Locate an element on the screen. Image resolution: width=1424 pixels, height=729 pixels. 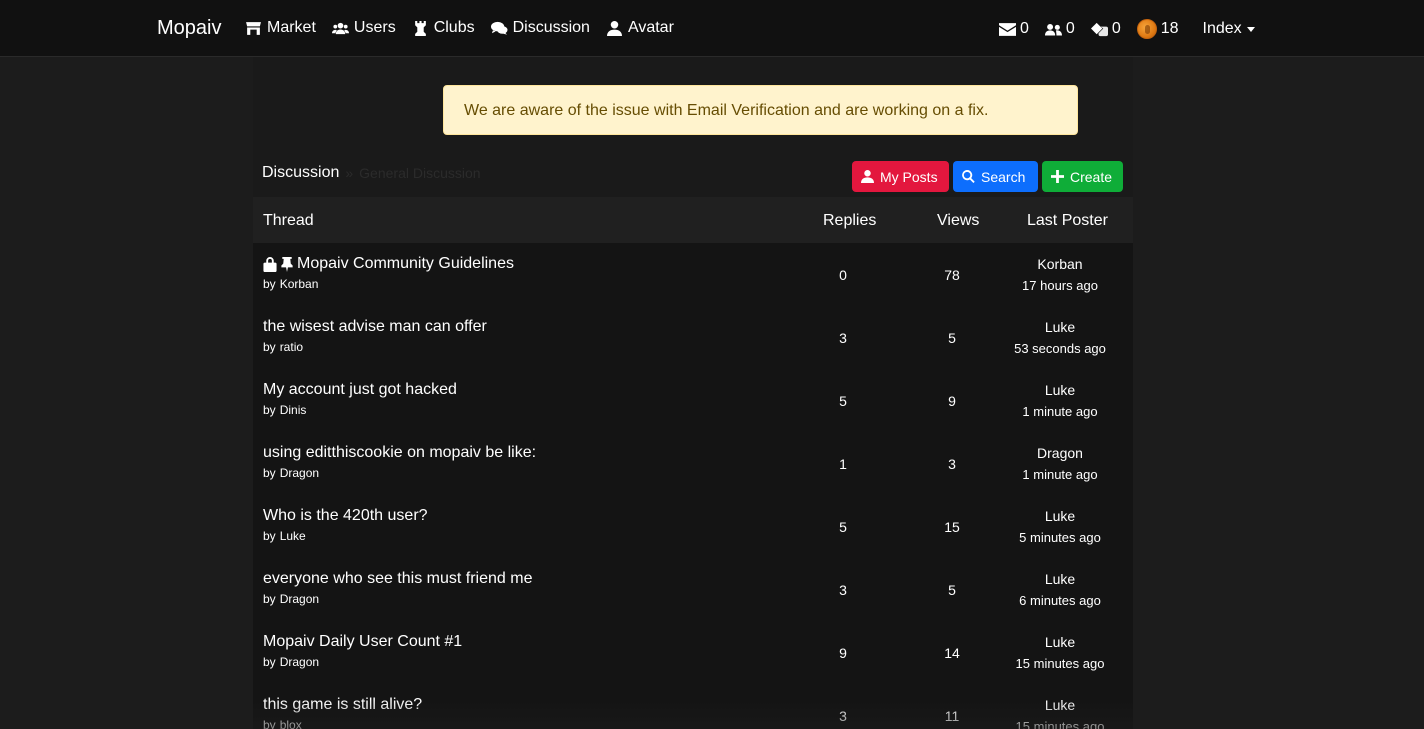
thread-title-text: using editthiscookie on mopaiv be like: is located at coordinates (400, 452).